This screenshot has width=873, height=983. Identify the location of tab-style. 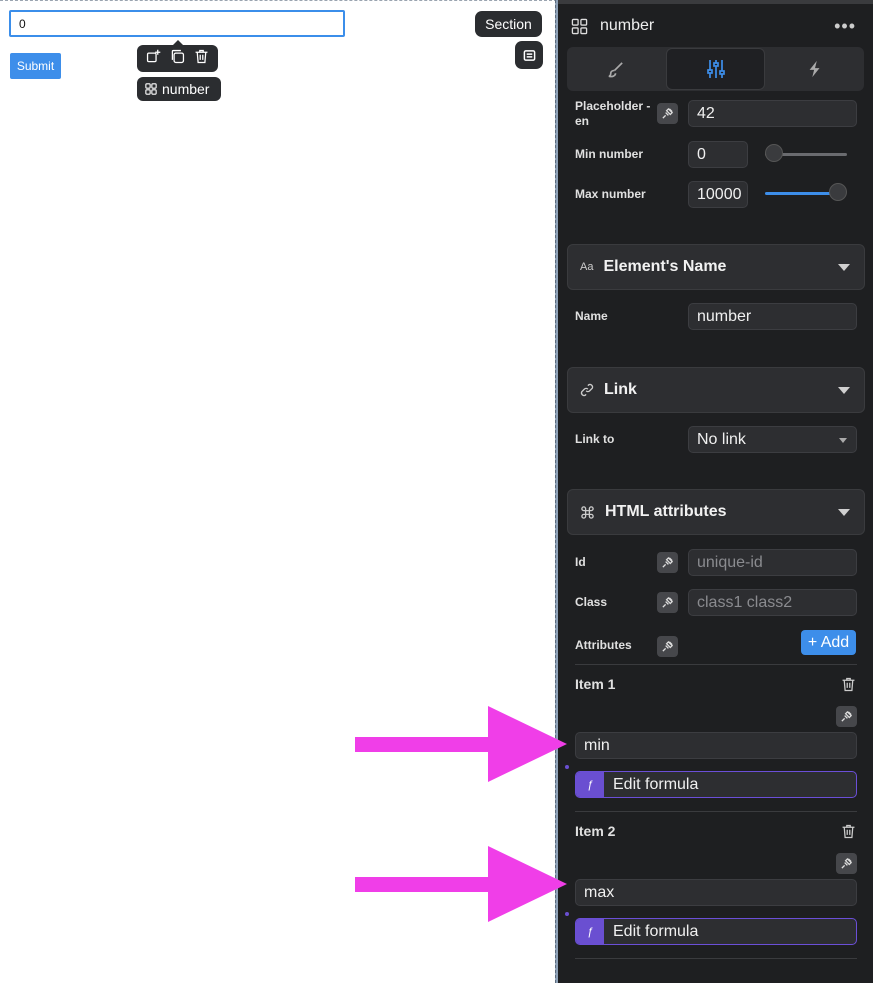
(616, 69).